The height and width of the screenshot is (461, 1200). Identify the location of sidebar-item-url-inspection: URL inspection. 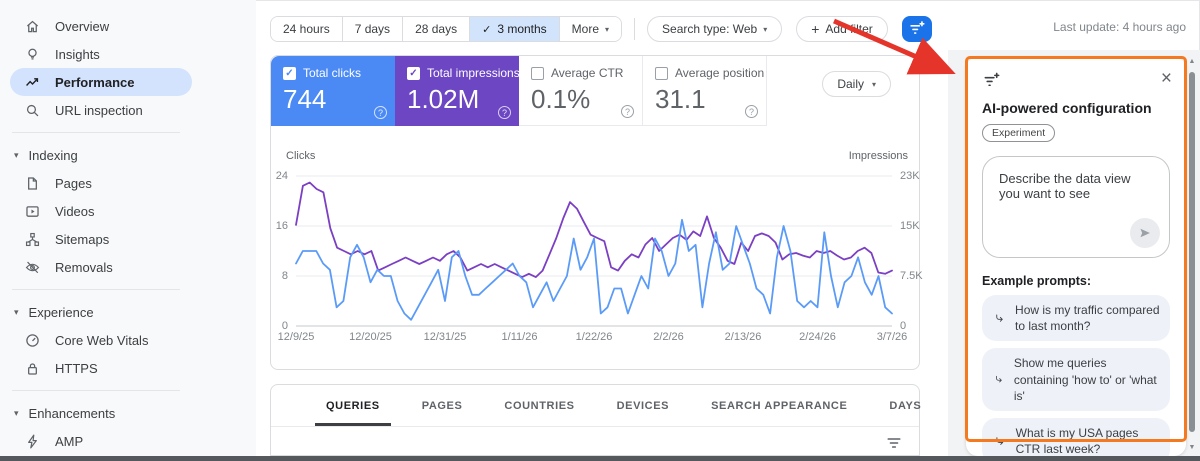
(101, 110).